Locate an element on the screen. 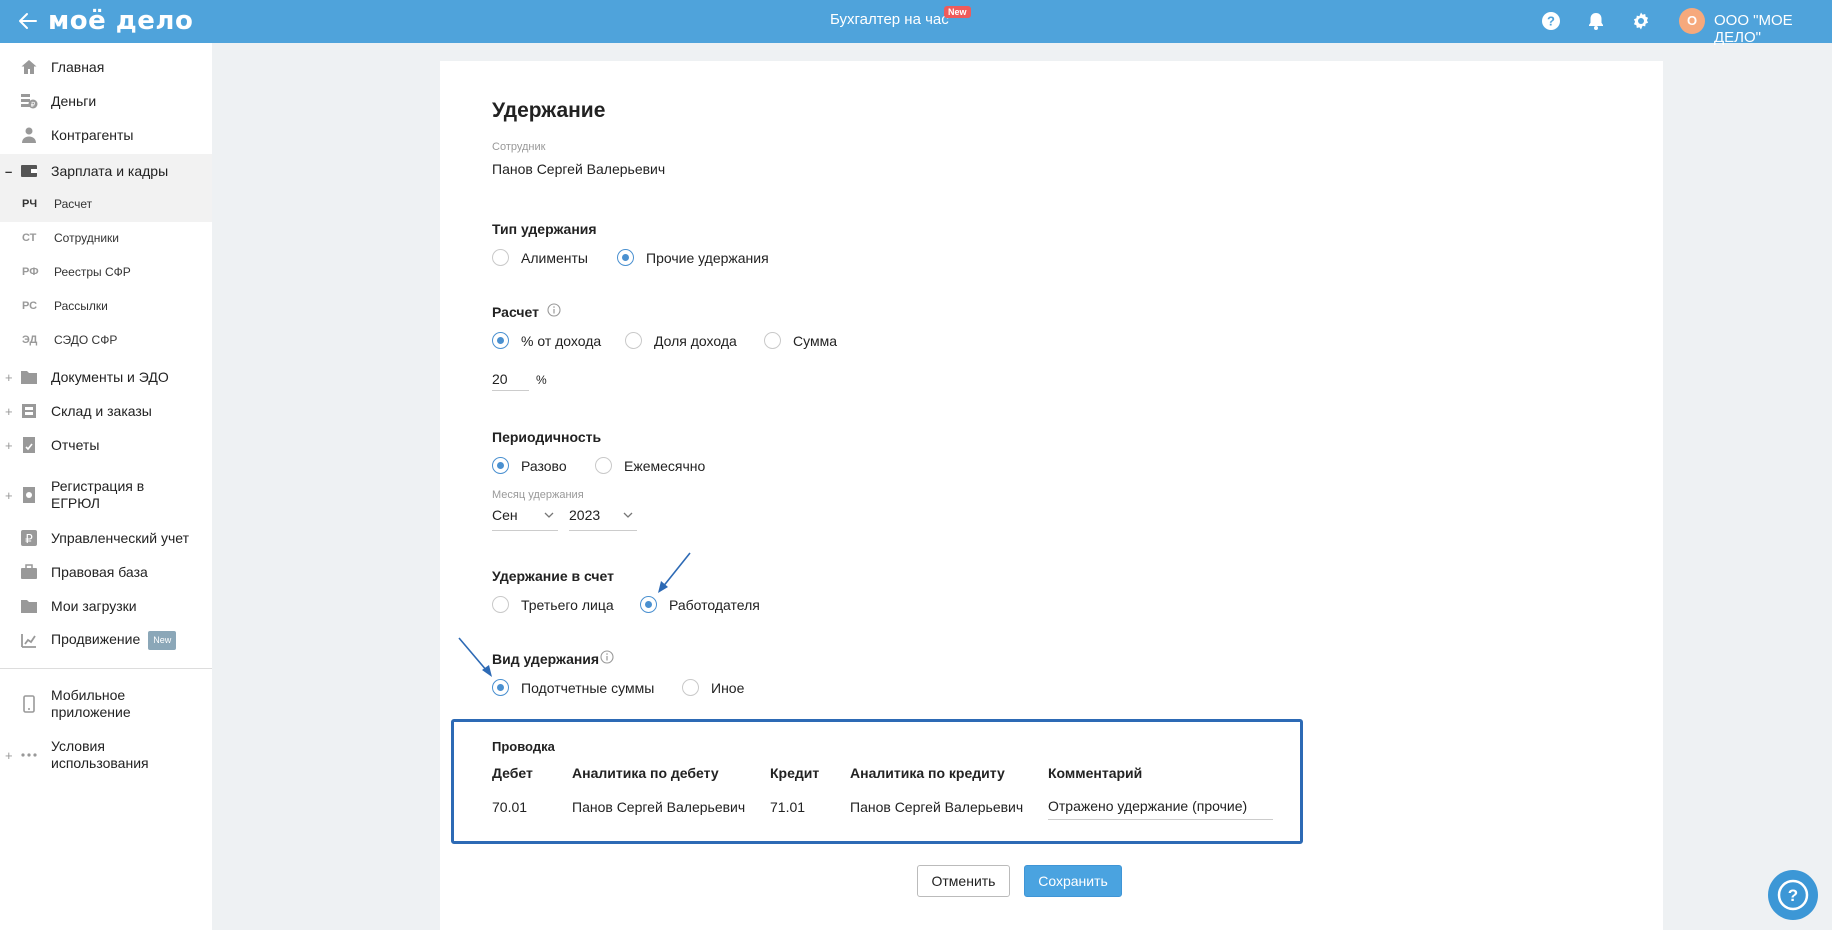 Image resolution: width=1832 pixels, height=930 pixels. home-icon is located at coordinates (29, 67).